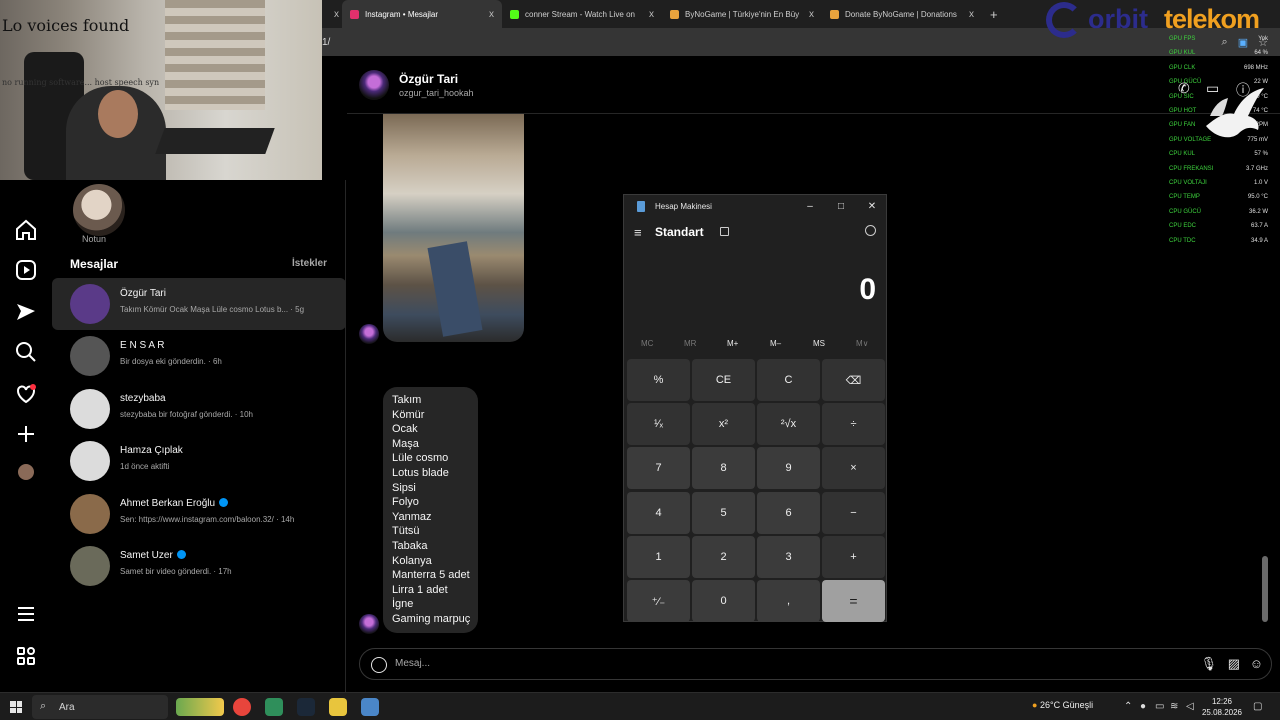 This screenshot has height=720, width=1280. What do you see at coordinates (647, 343) in the screenshot?
I see `memory-button: MC` at bounding box center [647, 343].